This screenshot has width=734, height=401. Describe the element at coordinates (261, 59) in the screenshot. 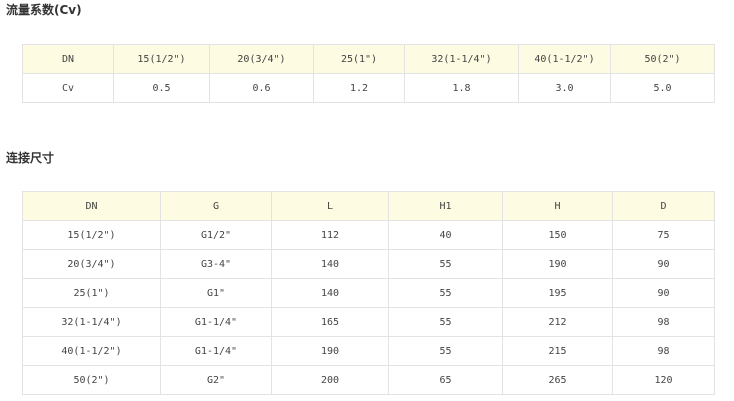

I see `header-cell: 20(3/4")` at that location.